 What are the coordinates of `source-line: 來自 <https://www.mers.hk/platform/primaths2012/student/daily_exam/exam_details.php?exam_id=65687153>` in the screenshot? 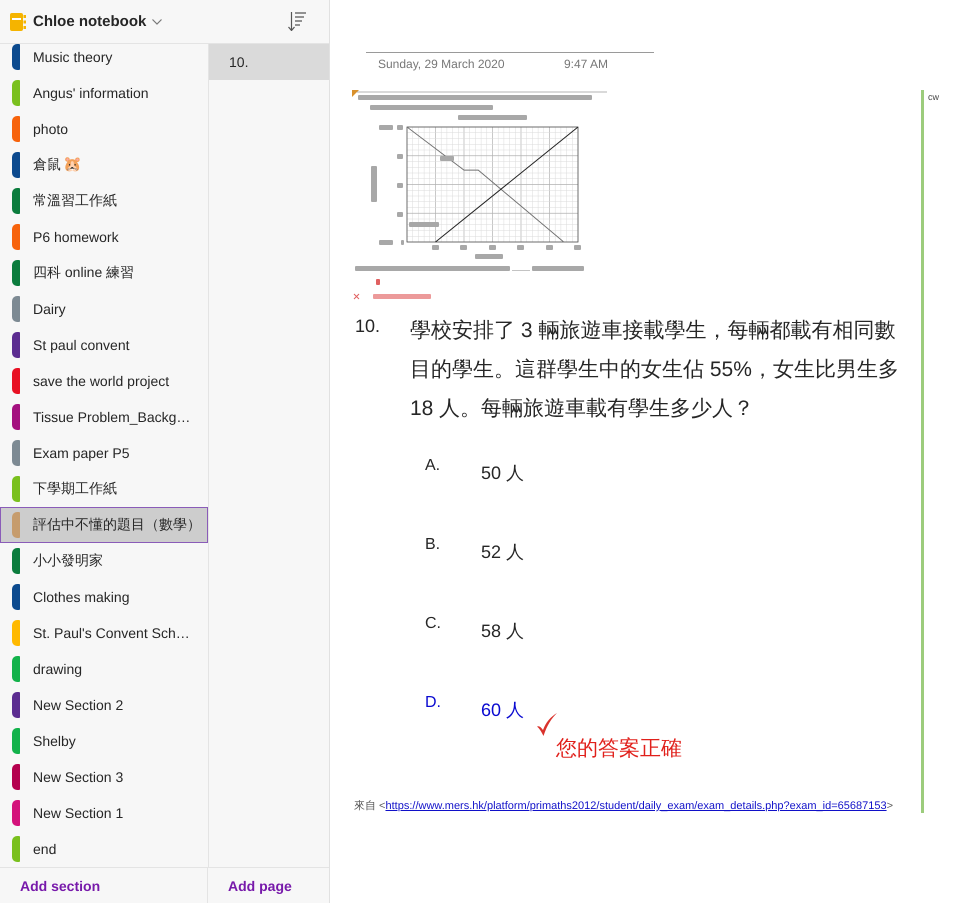 It's located at (623, 806).